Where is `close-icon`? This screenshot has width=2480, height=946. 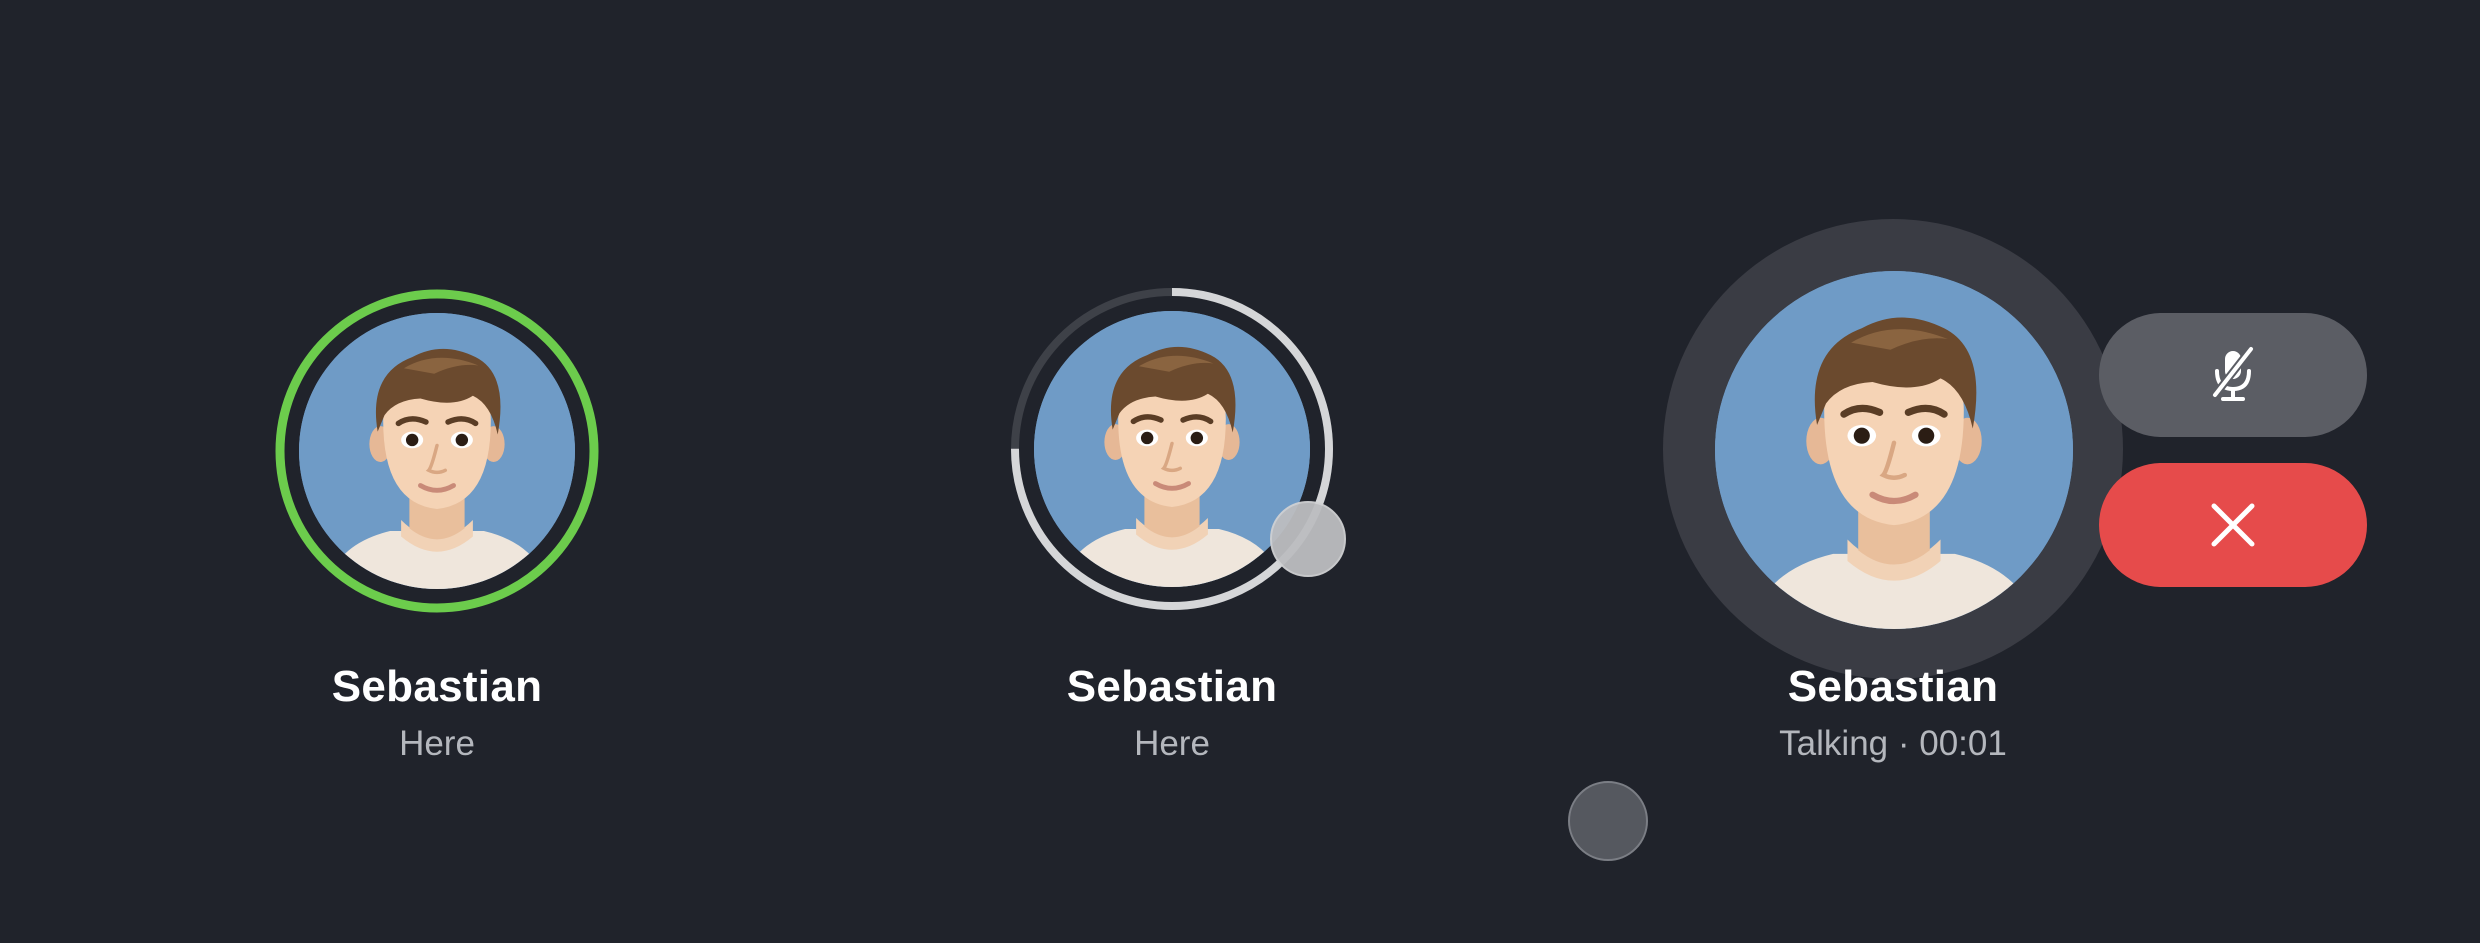 close-icon is located at coordinates (2233, 525).